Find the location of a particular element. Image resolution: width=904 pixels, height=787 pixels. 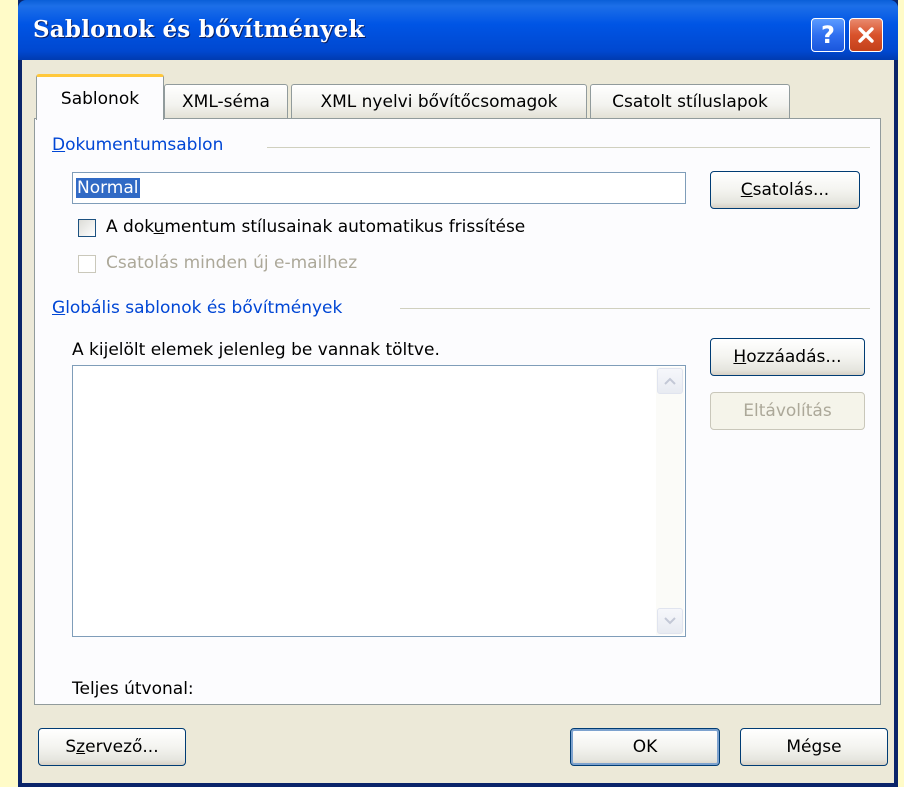

scroll-up-button is located at coordinates (670, 381).